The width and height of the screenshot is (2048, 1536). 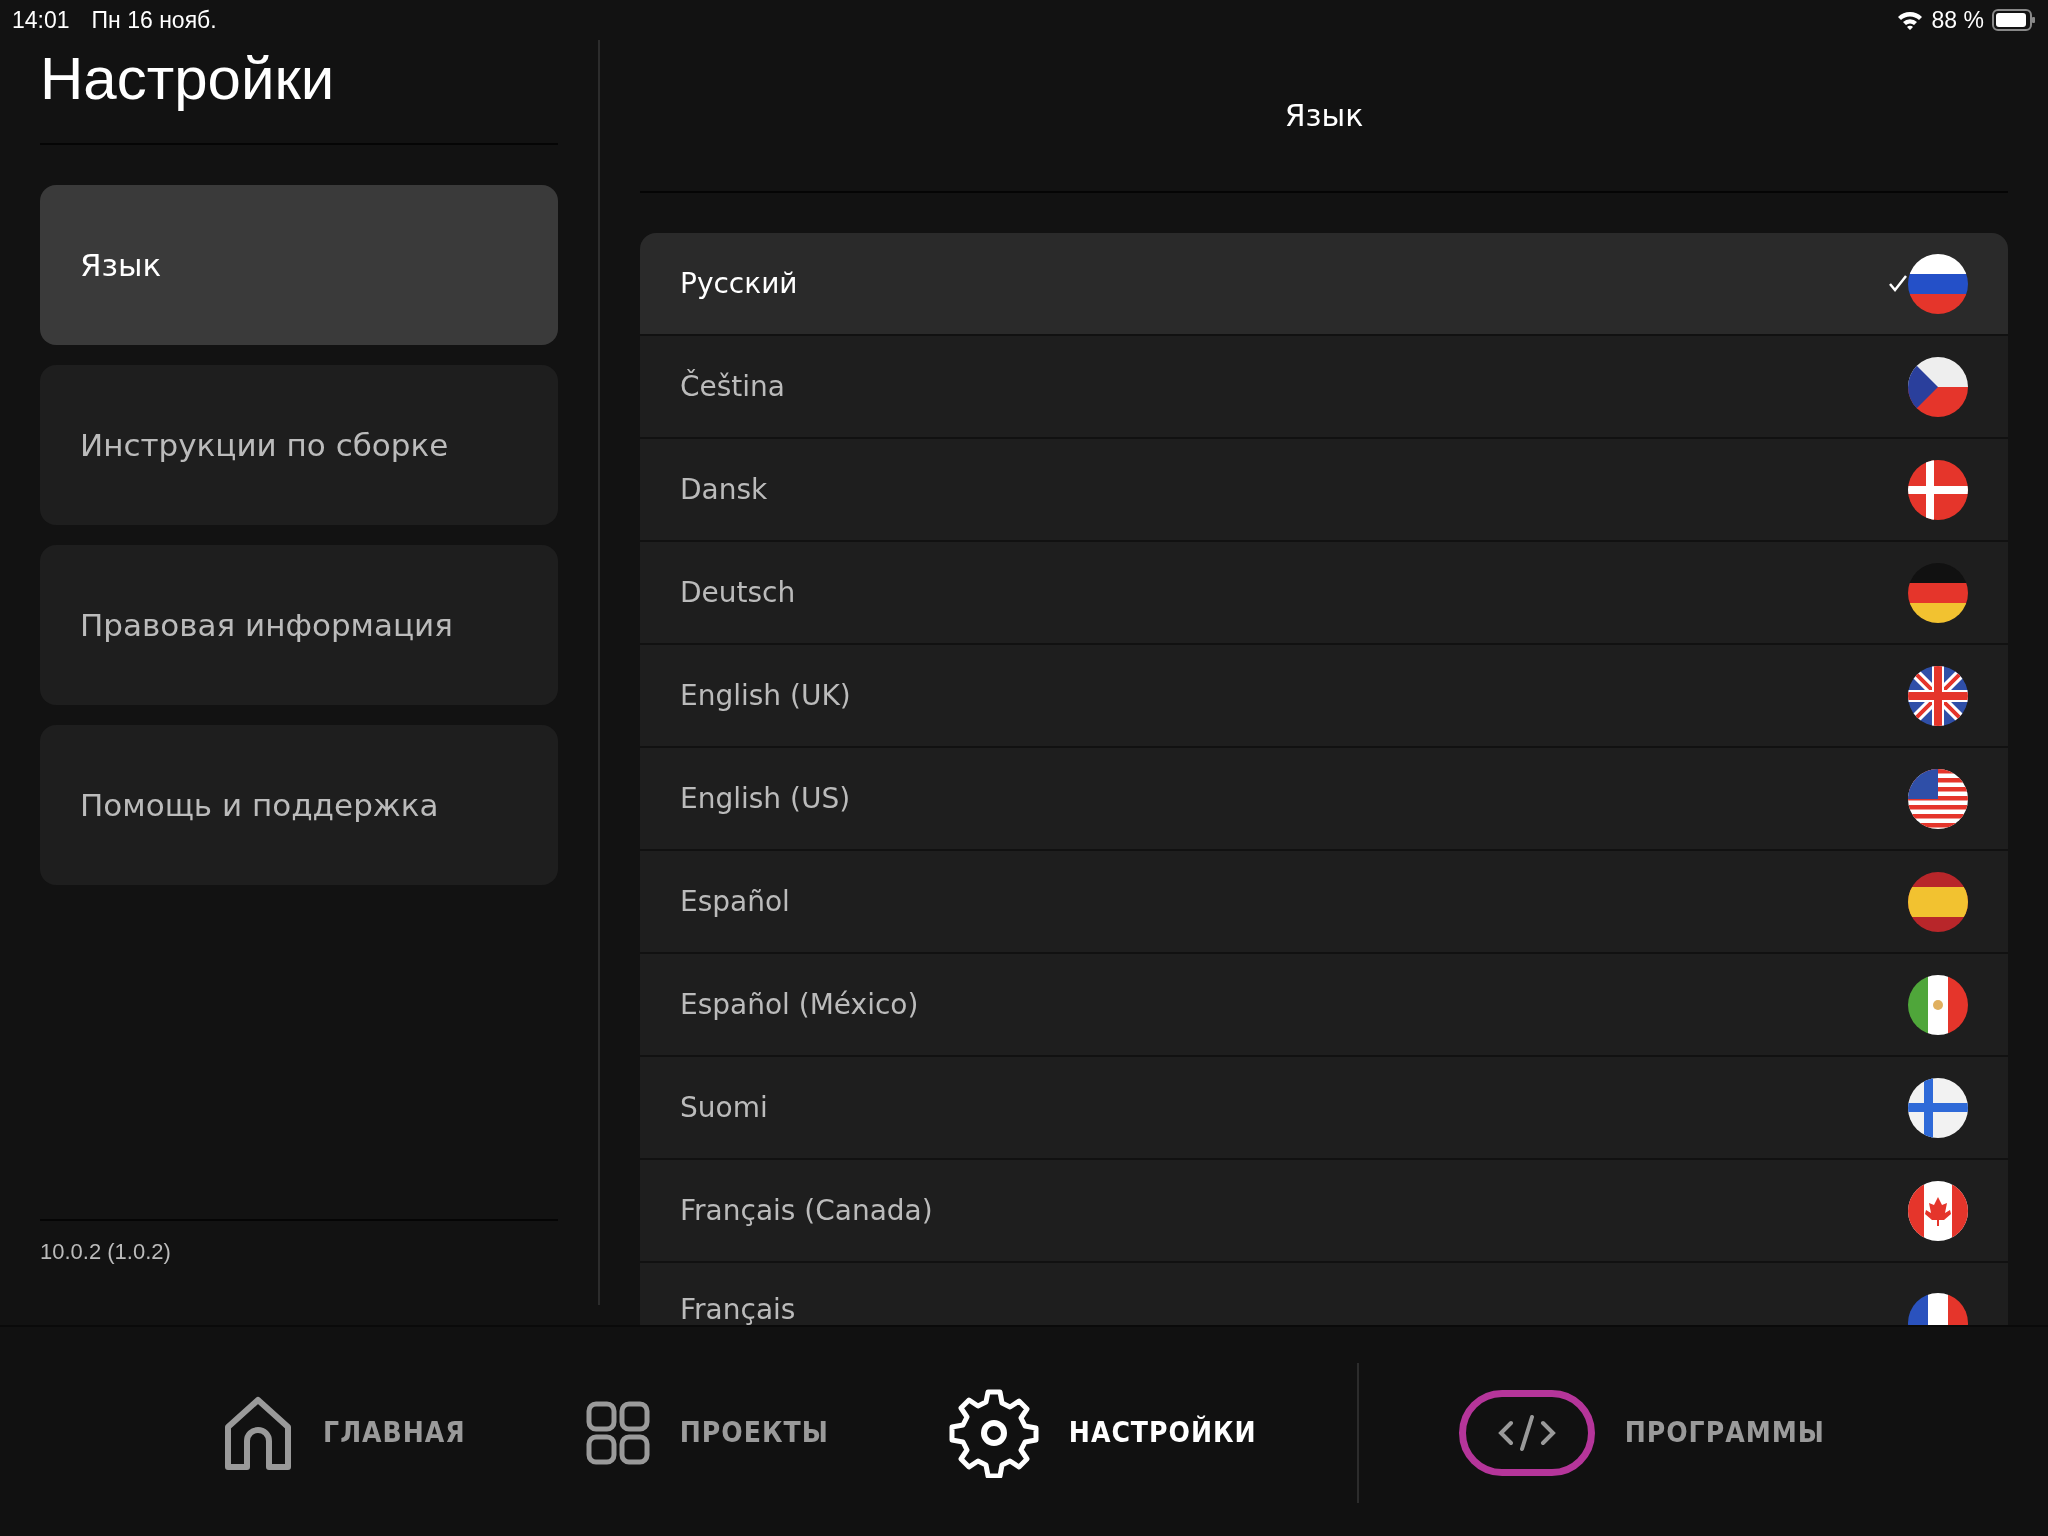 I want to click on code-icon, so click(x=1526, y=1432).